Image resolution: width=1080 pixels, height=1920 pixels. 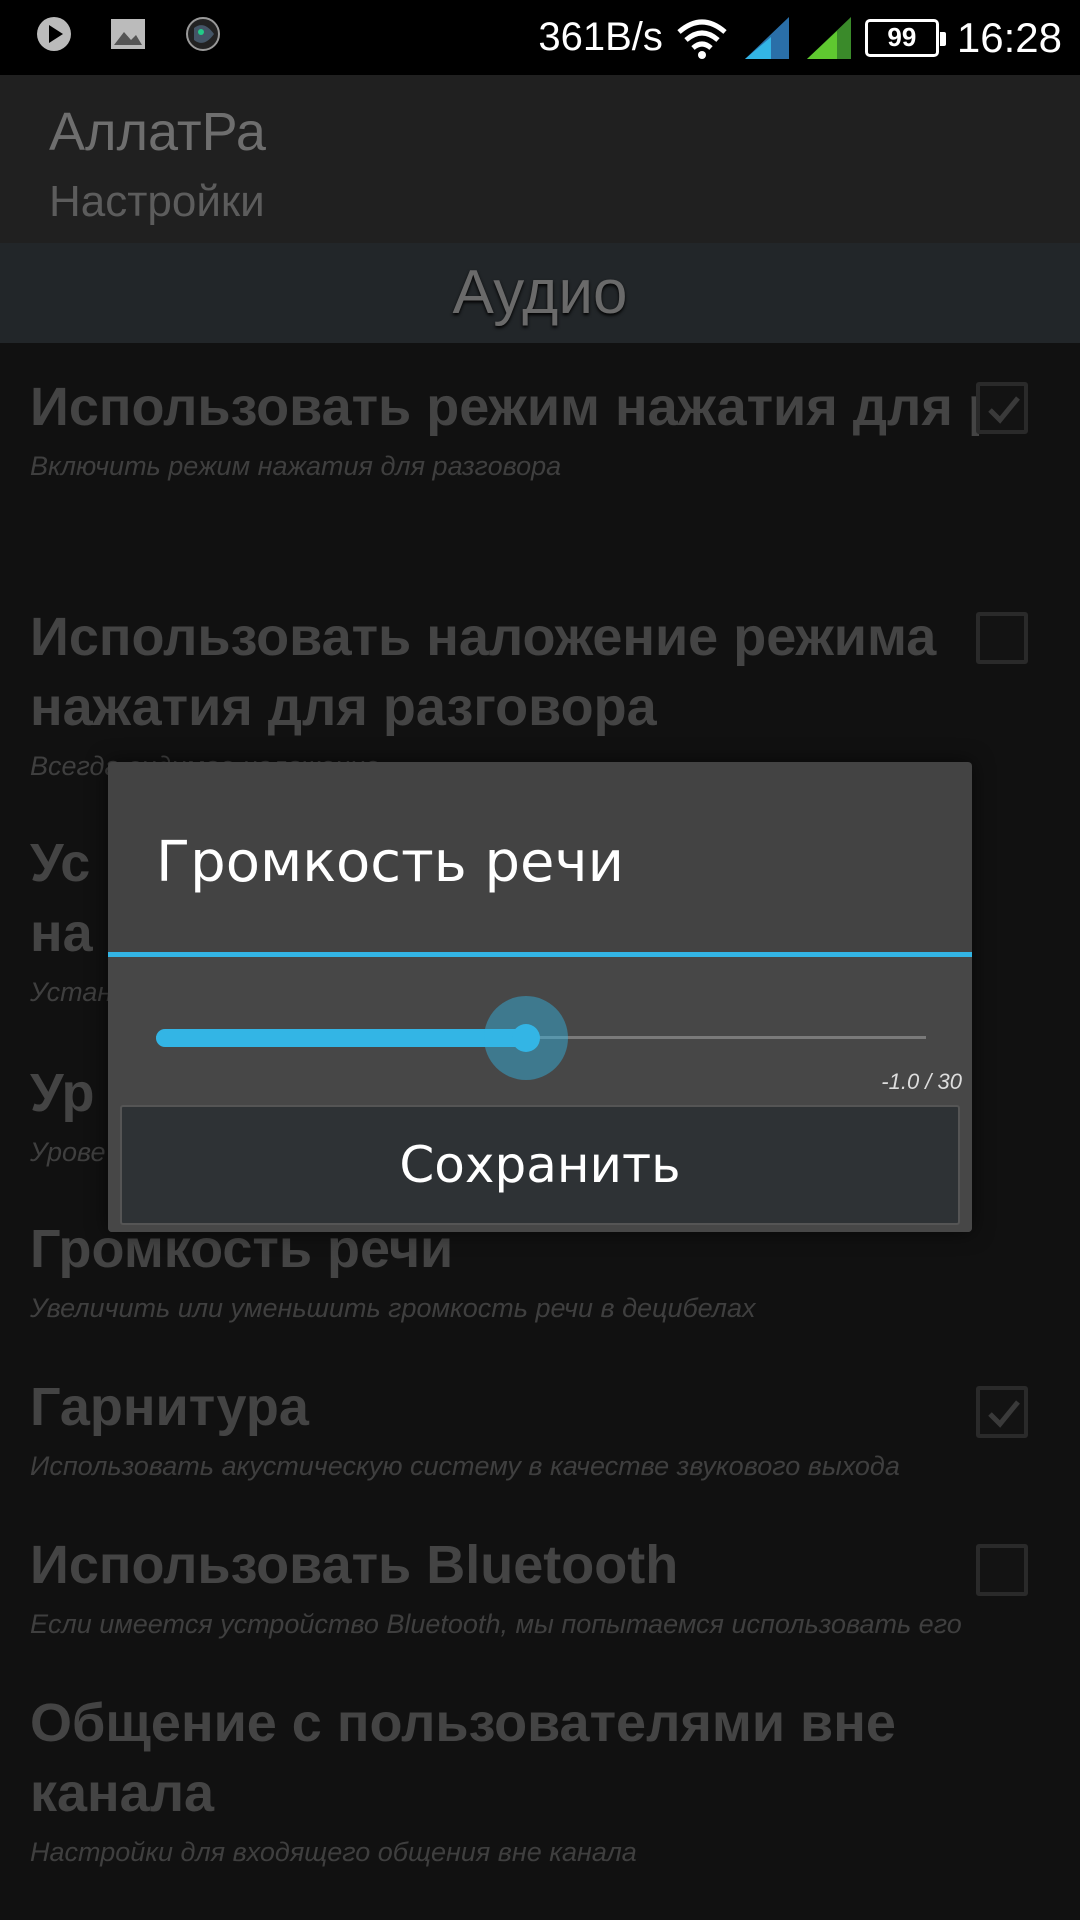 What do you see at coordinates (526, 1038) in the screenshot?
I see `slider-thumb` at bounding box center [526, 1038].